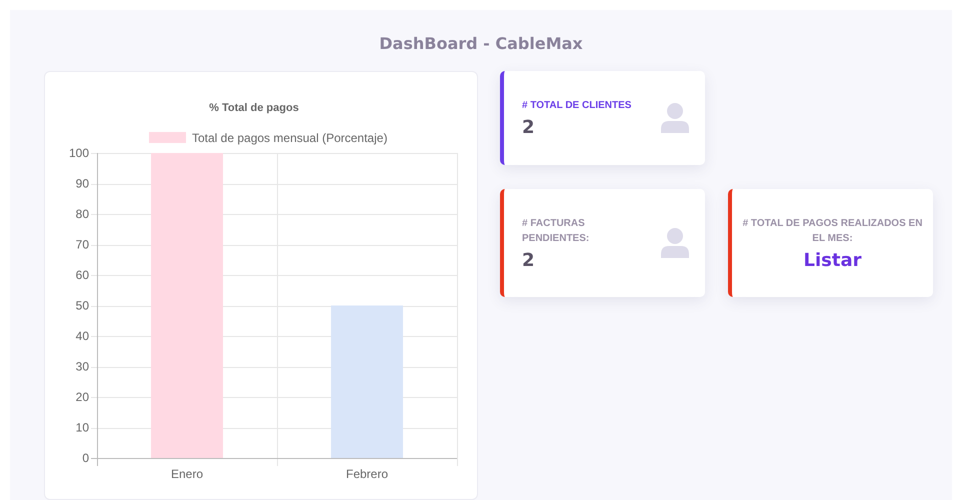 The width and height of the screenshot is (954, 500). Describe the element at coordinates (833, 260) in the screenshot. I see `list-link: Listar` at that location.